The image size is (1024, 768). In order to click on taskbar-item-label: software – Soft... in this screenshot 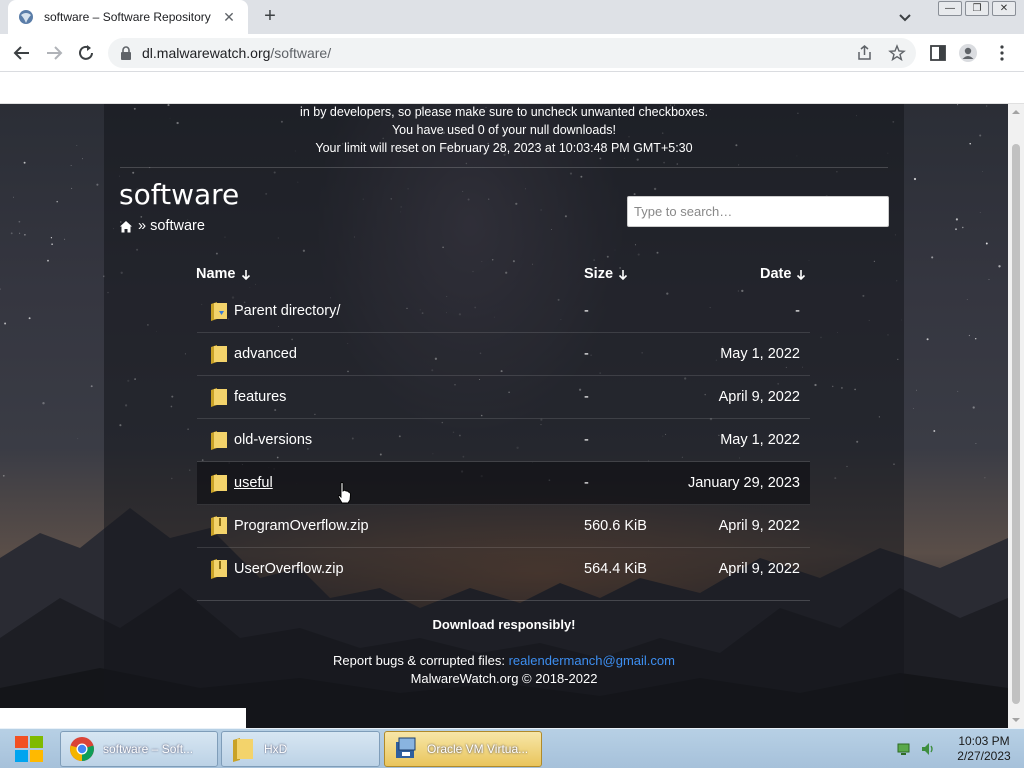, I will do `click(148, 749)`.